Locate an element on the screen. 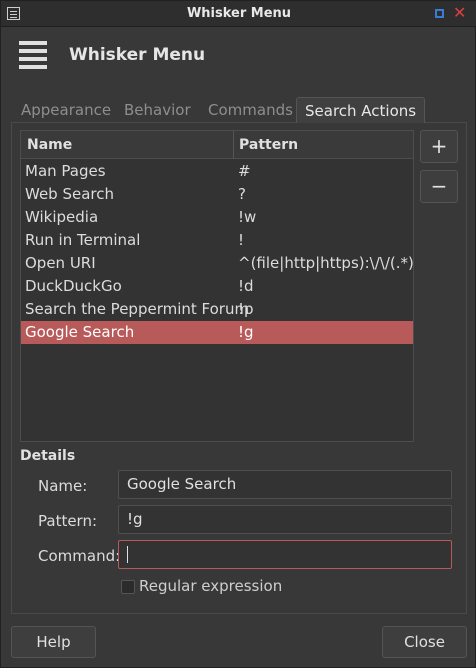  row-name: Man Pages is located at coordinates (65, 171).